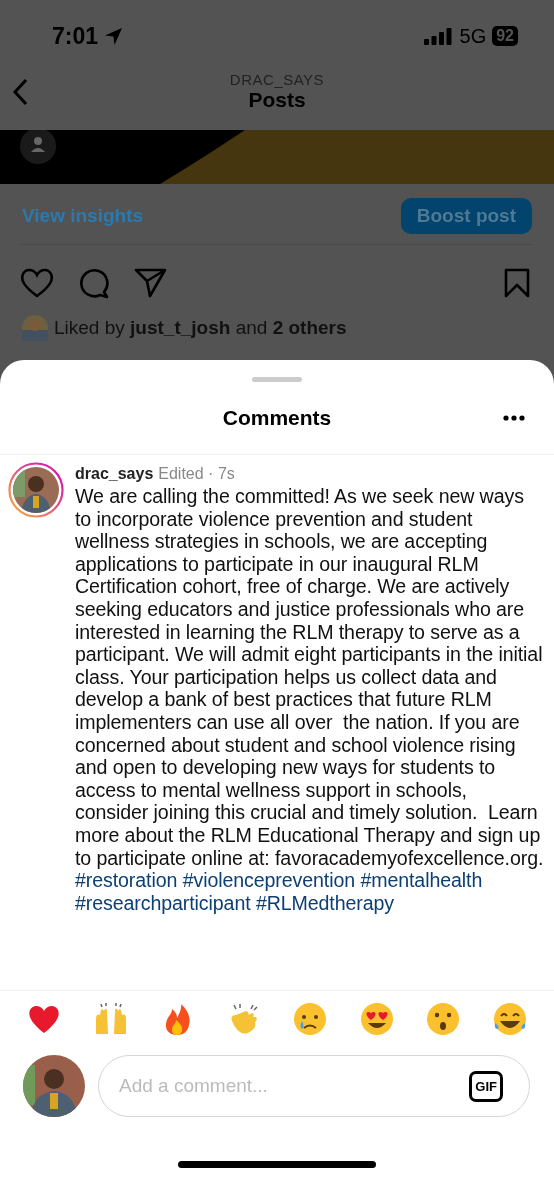 This screenshot has width=554, height=1200. Describe the element at coordinates (443, 1019) in the screenshot. I see `surprised-face-icon` at that location.